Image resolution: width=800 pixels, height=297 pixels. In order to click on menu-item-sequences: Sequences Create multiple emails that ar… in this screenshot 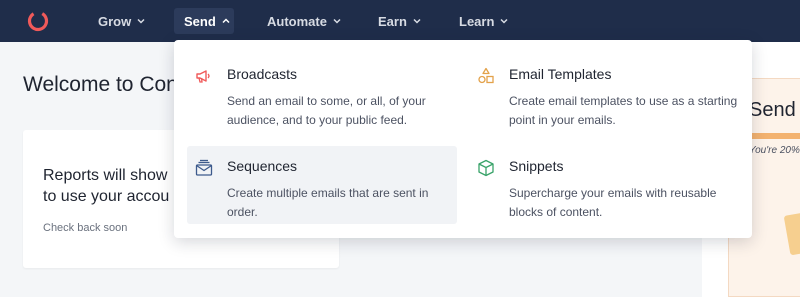, I will do `click(322, 185)`.